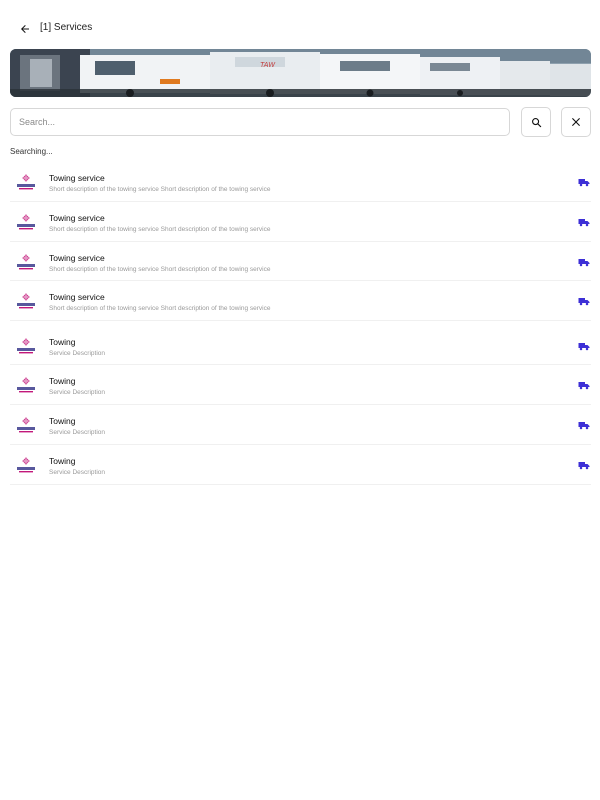  I want to click on search-input, so click(260, 122).